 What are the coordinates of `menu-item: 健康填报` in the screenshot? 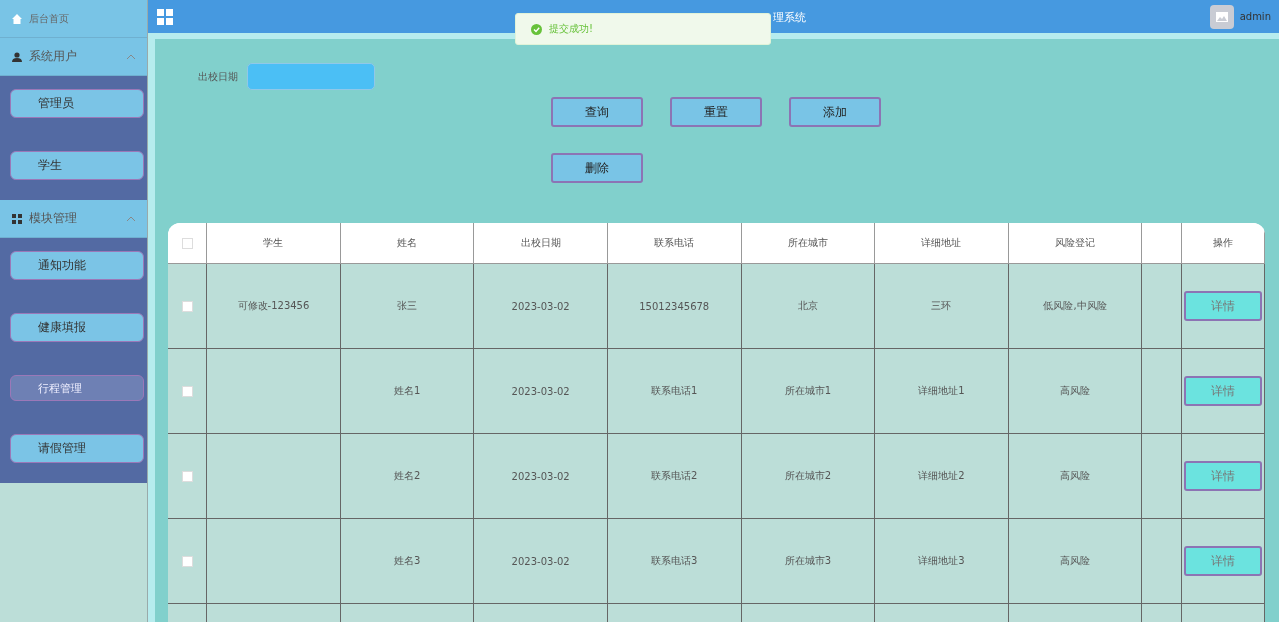 It's located at (77, 327).